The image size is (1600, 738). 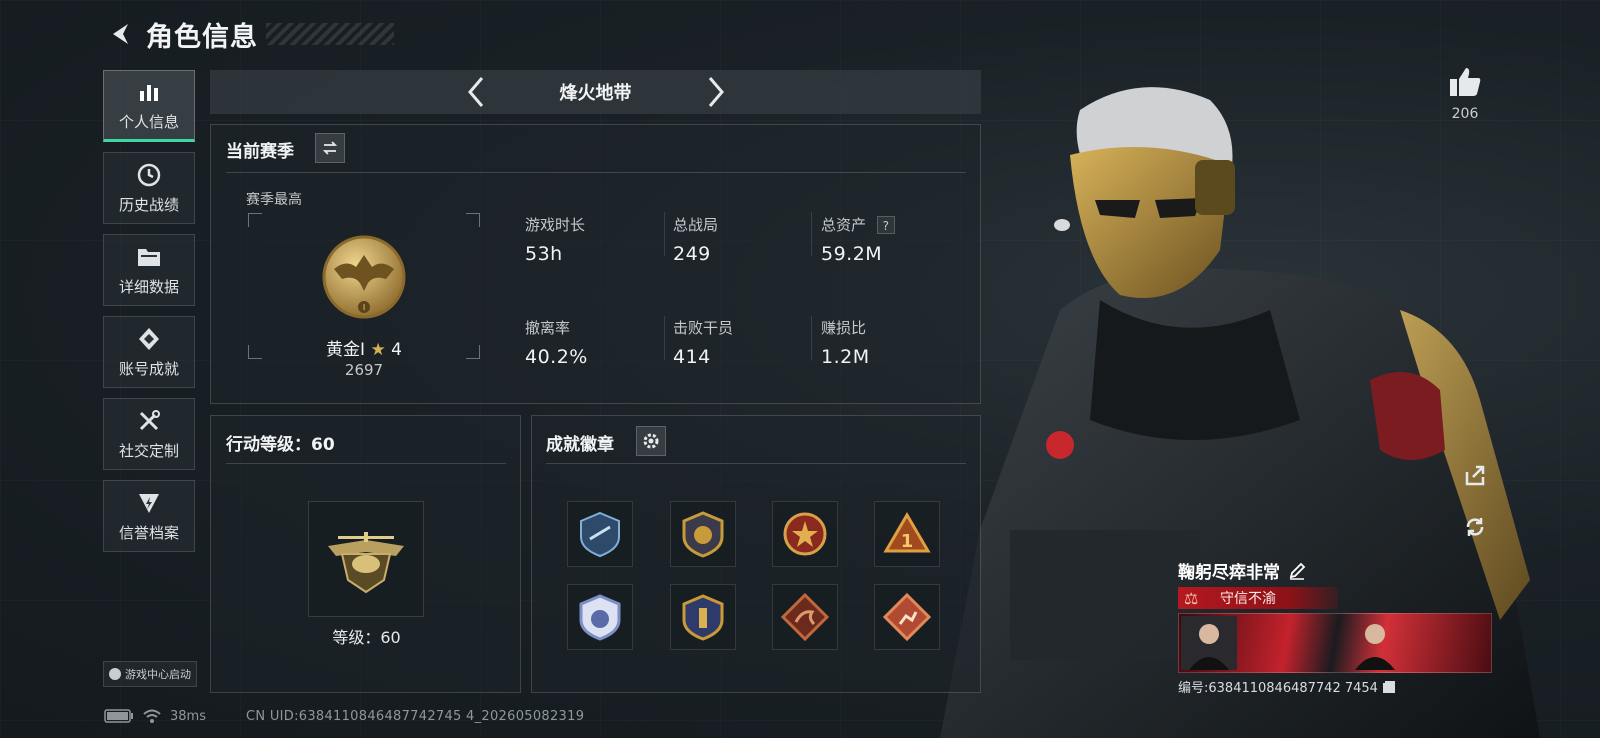 I want to click on blue-shield-badge-icon, so click(x=600, y=617).